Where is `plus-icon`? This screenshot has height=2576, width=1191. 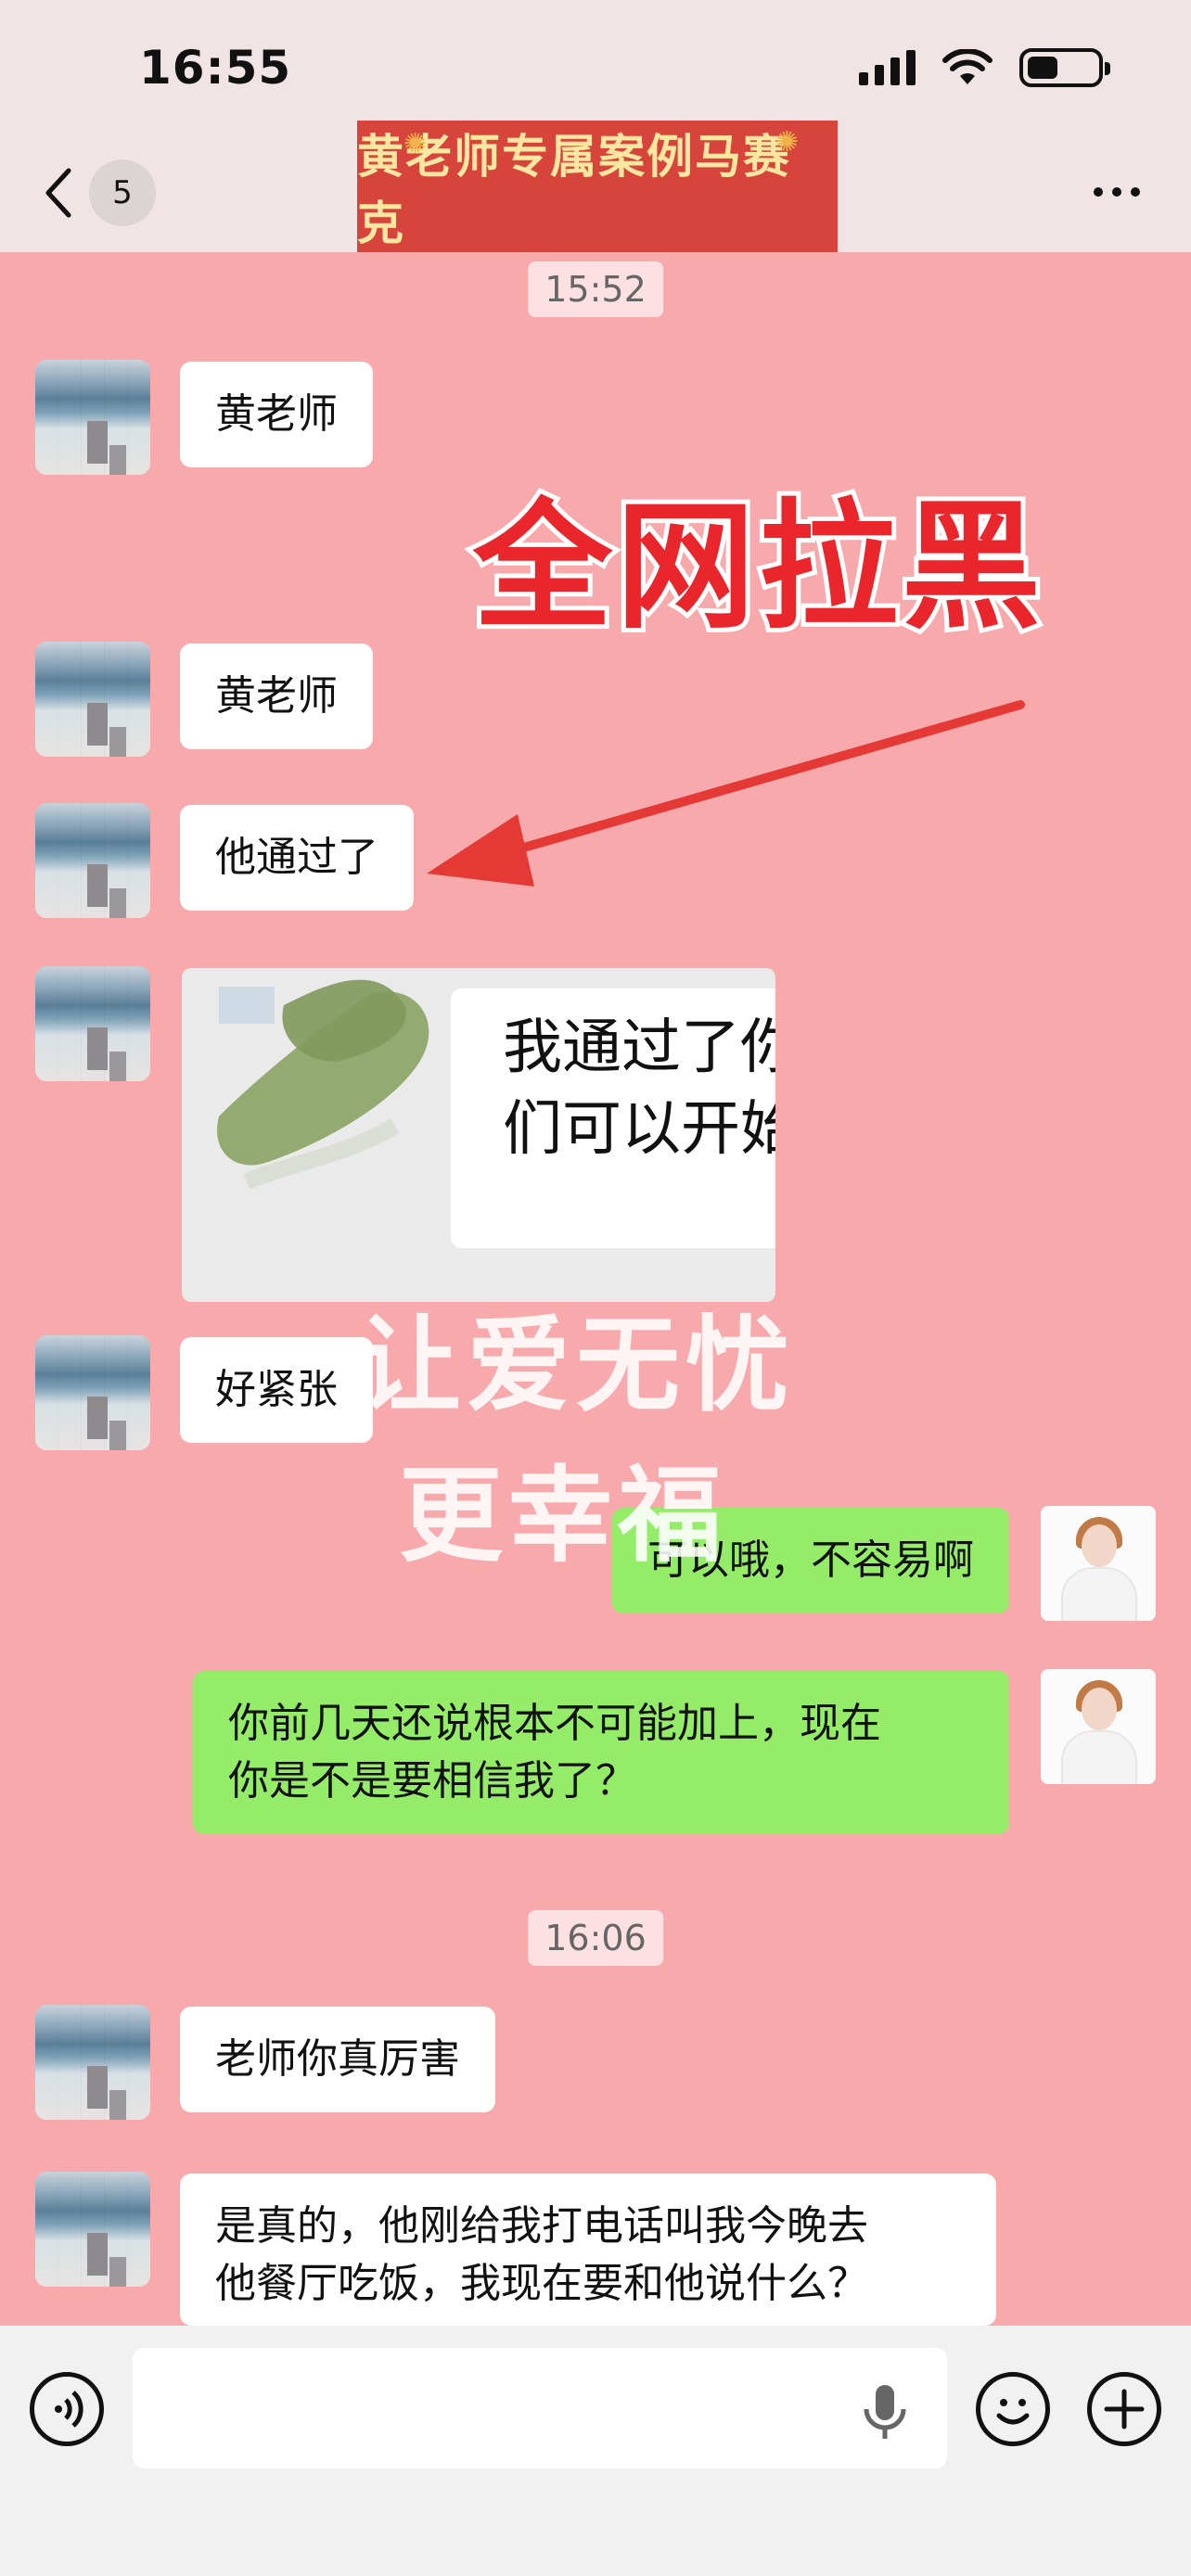
plus-icon is located at coordinates (1124, 2409).